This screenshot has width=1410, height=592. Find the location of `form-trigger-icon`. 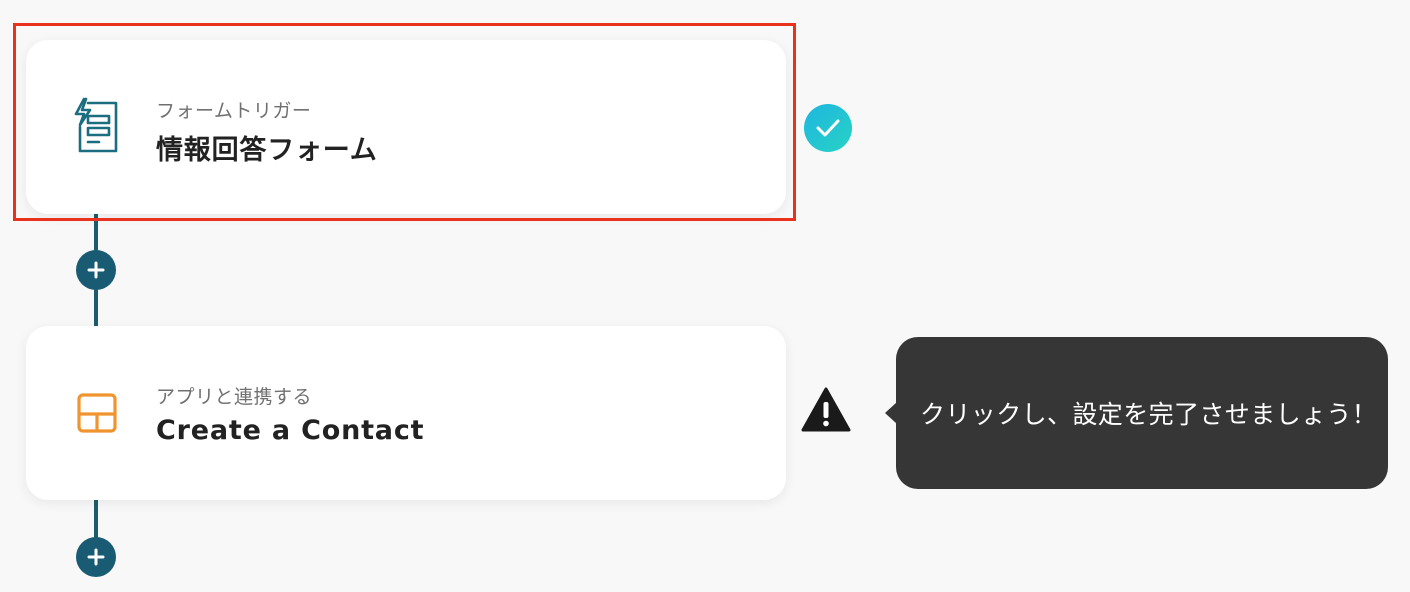

form-trigger-icon is located at coordinates (97, 126).